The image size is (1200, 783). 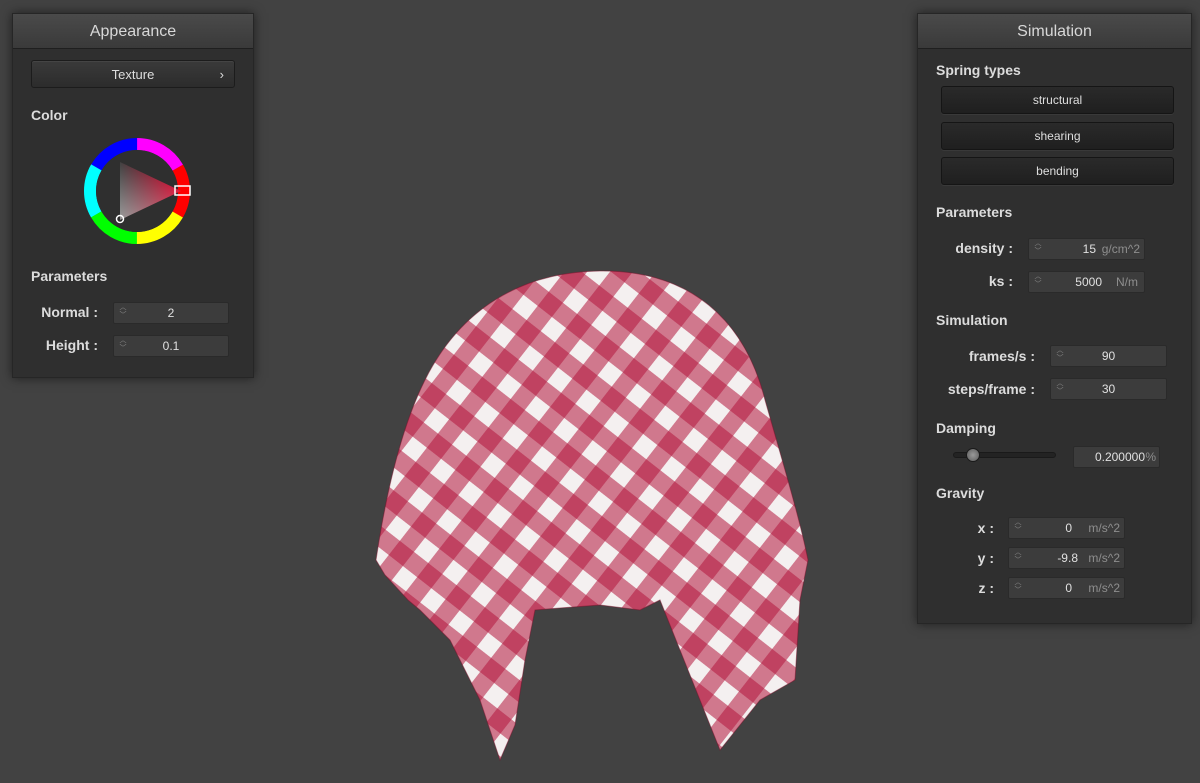 I want to click on damping-slider-knob, so click(x=973, y=455).